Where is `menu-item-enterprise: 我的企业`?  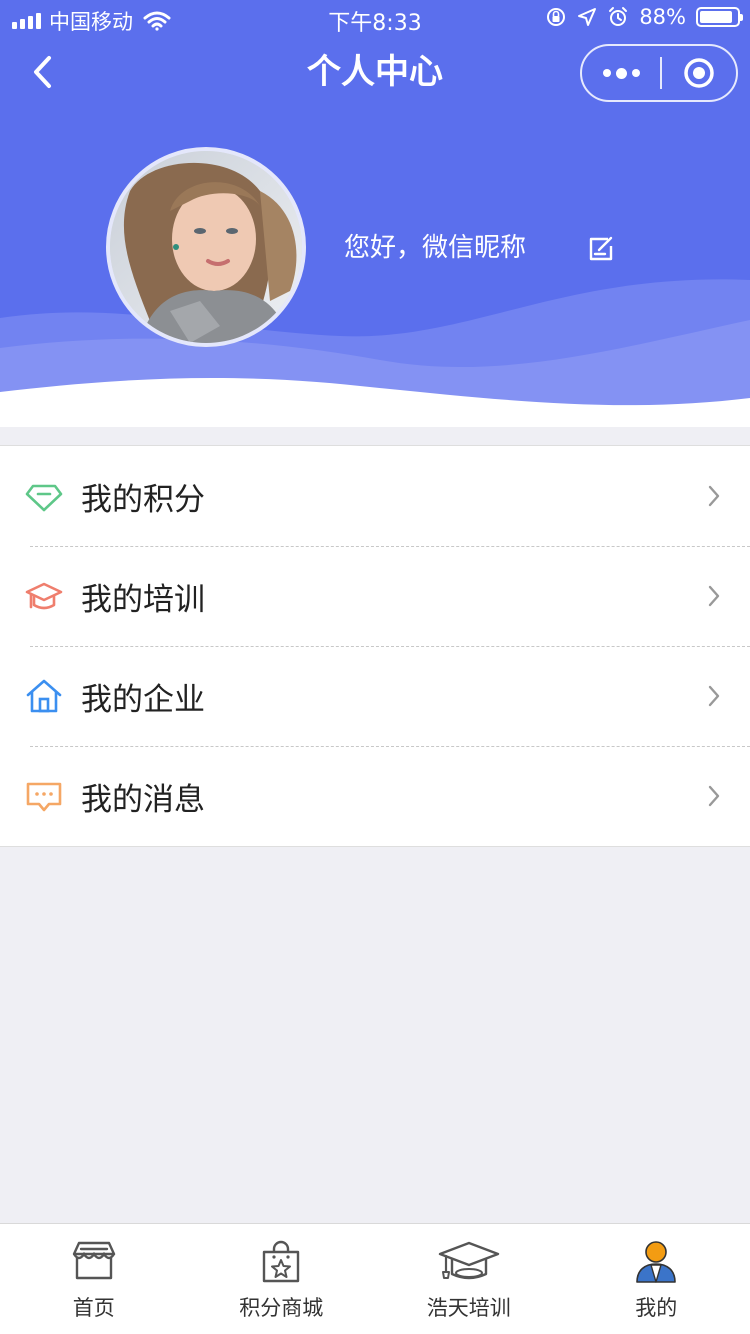 menu-item-enterprise: 我的企业 is located at coordinates (375, 696).